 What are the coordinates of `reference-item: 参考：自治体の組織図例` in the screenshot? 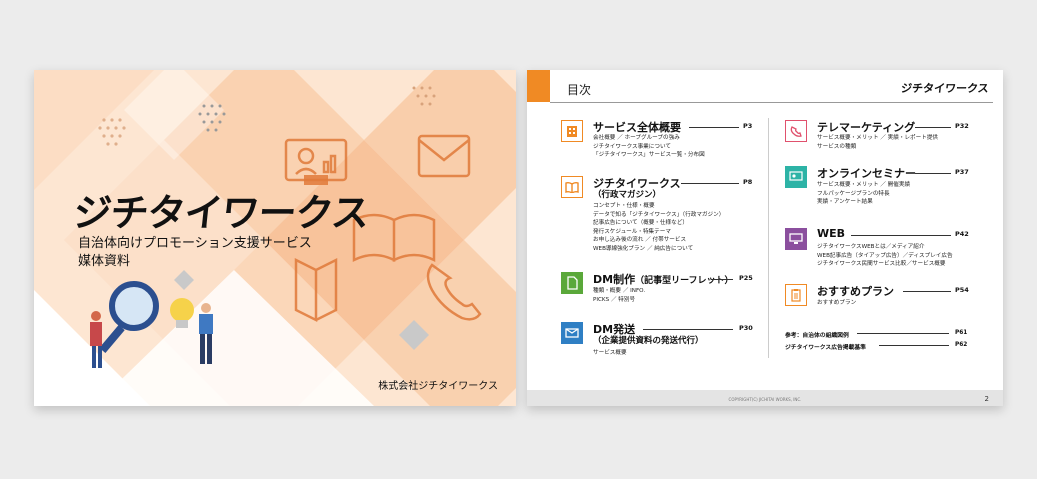 It's located at (817, 334).